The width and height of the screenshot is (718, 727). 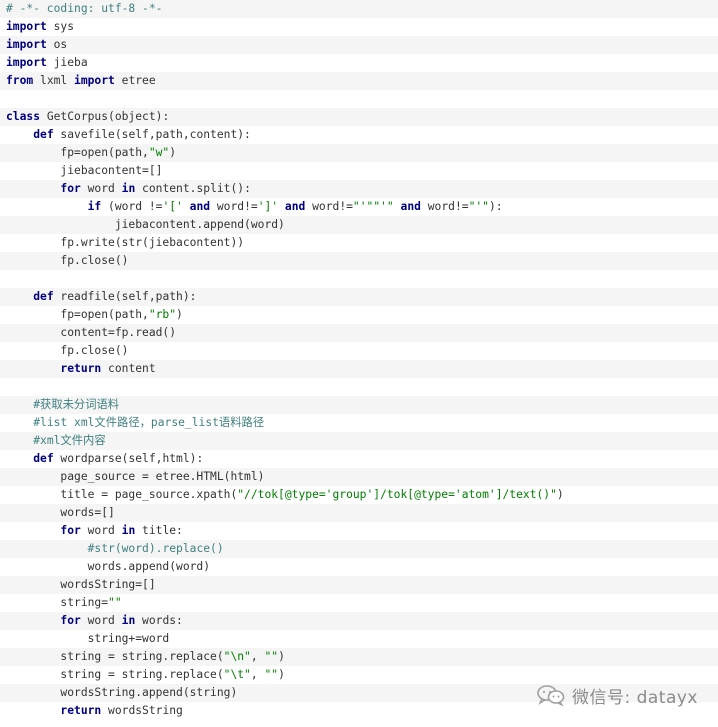 I want to click on code-line: #str(word).replace(), so click(x=359, y=549).